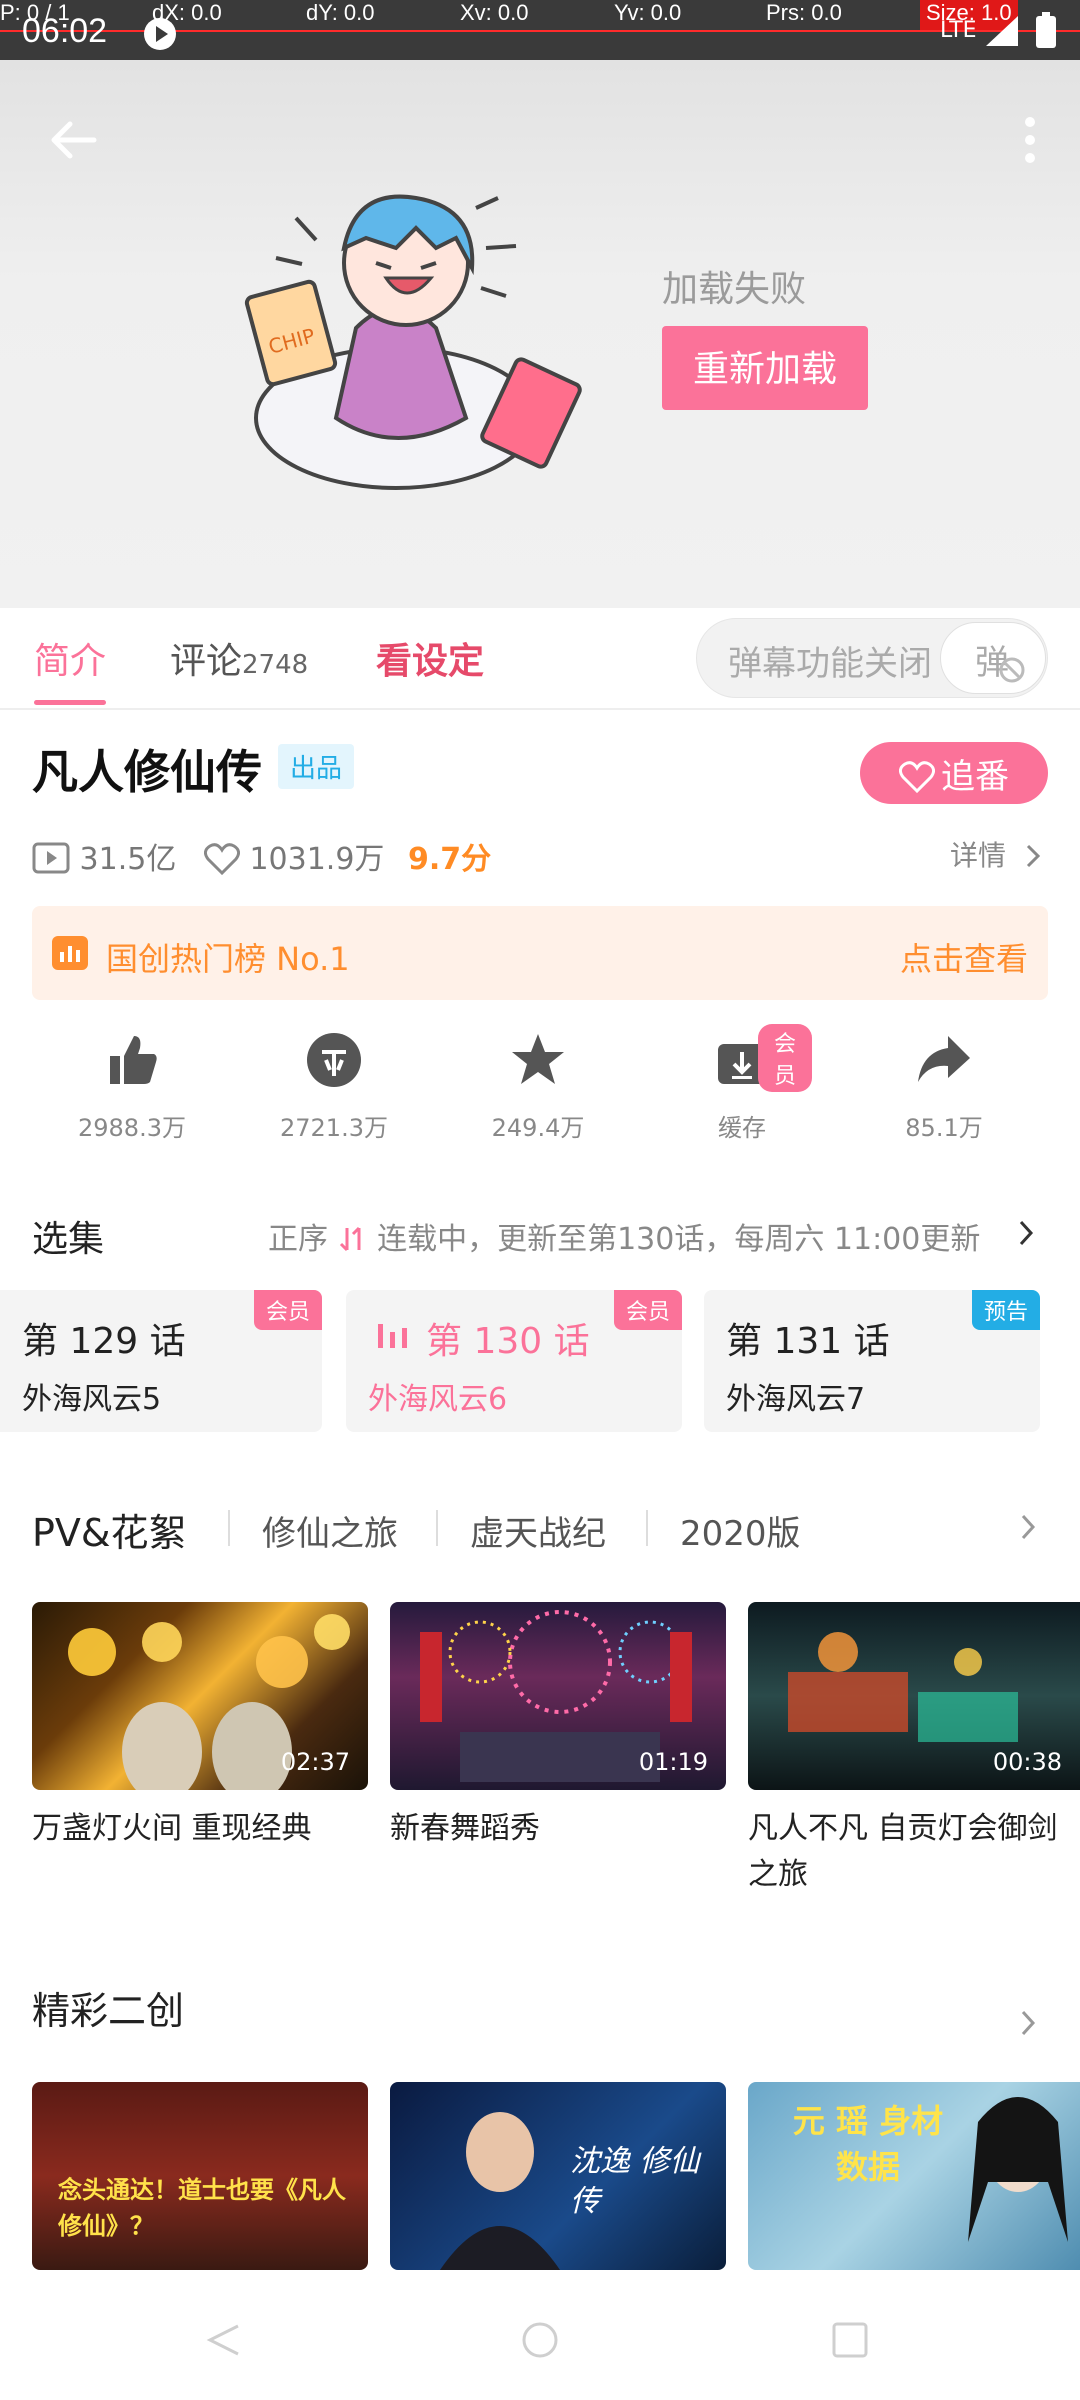 Image resolution: width=1080 pixels, height=2400 pixels. What do you see at coordinates (350, 1239) in the screenshot?
I see `sort-arrows-icon` at bounding box center [350, 1239].